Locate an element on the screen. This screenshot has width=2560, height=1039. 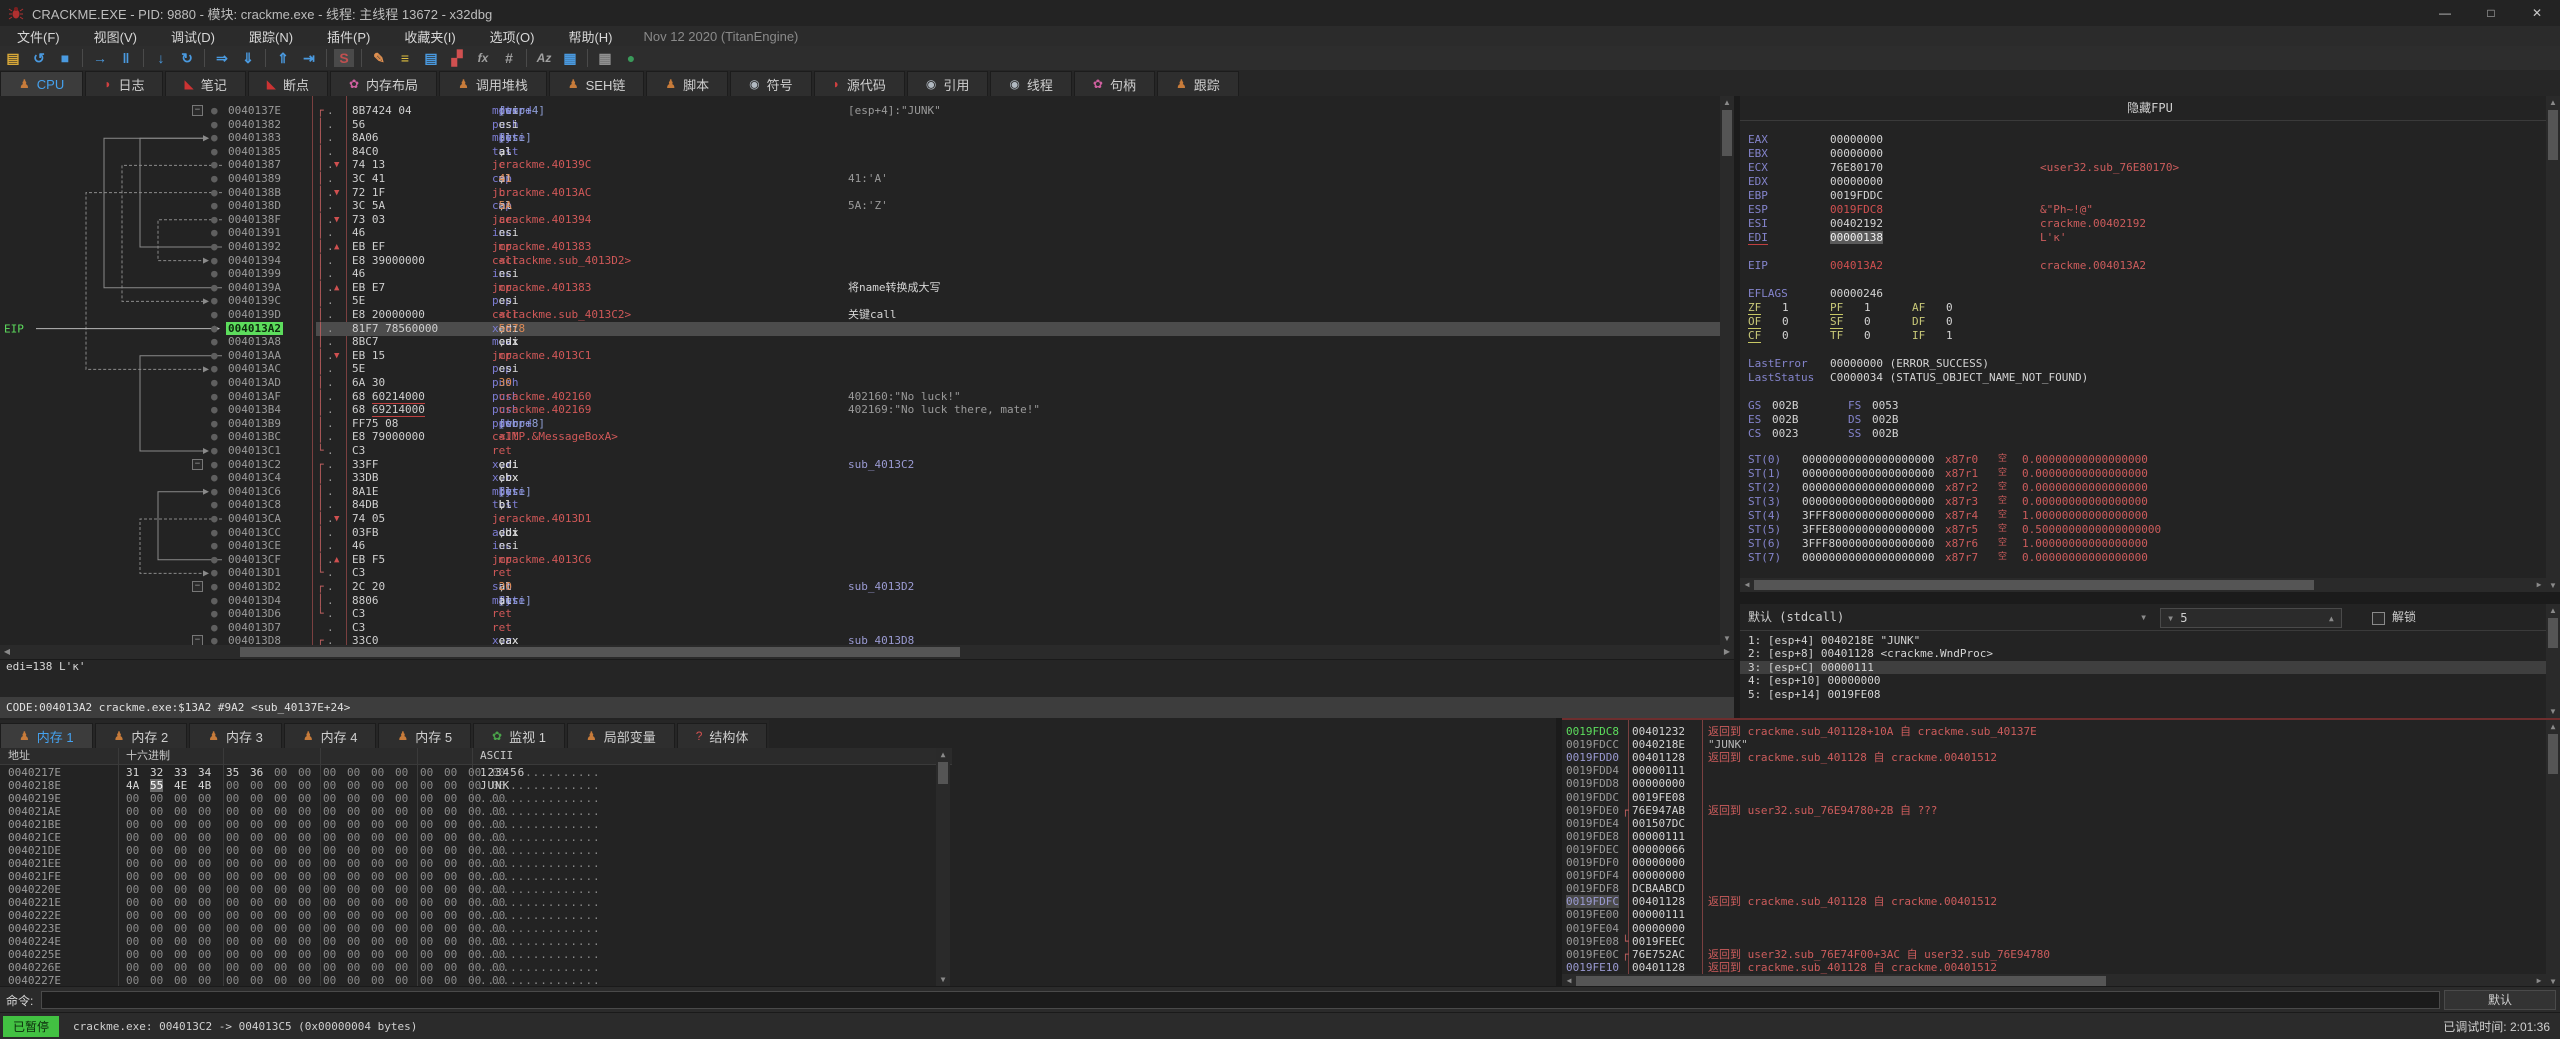
tab-引用: ◉ 引用 is located at coordinates (947, 83).